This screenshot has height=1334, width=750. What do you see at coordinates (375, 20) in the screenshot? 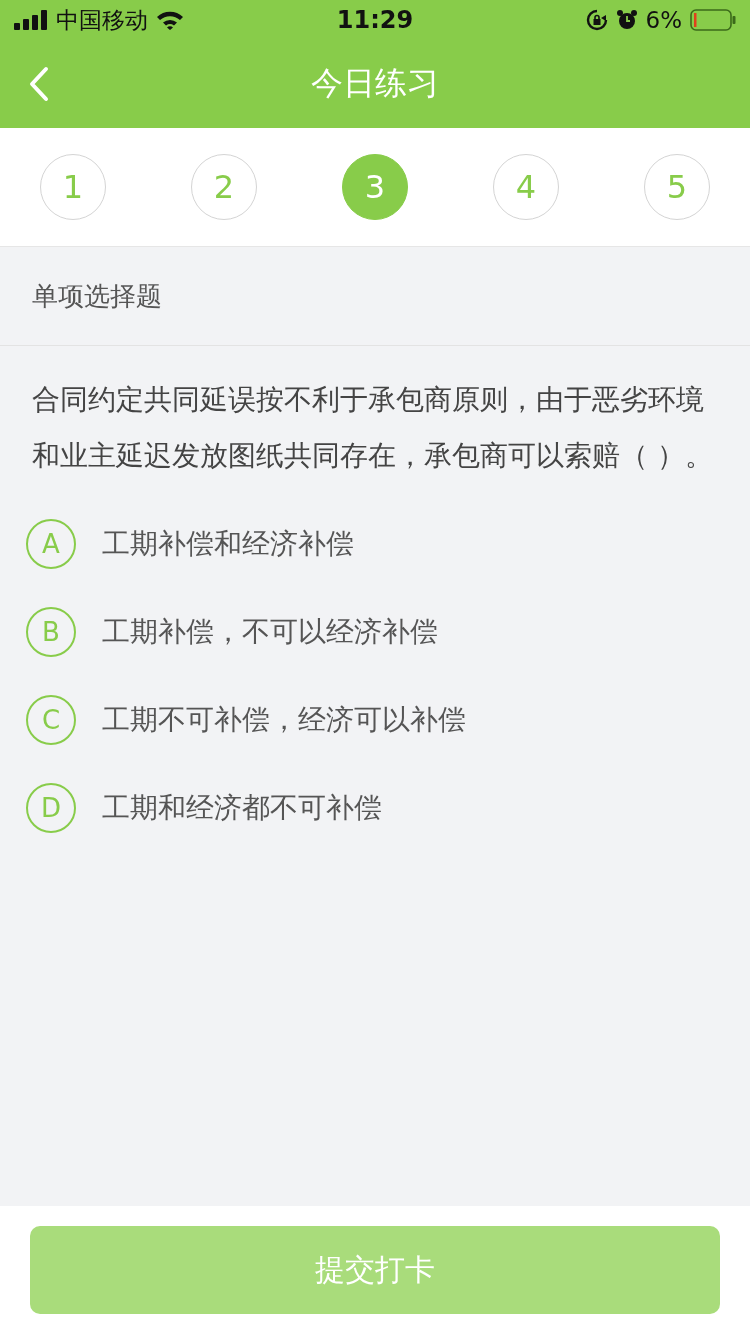
I see `status-time: 11:29` at bounding box center [375, 20].